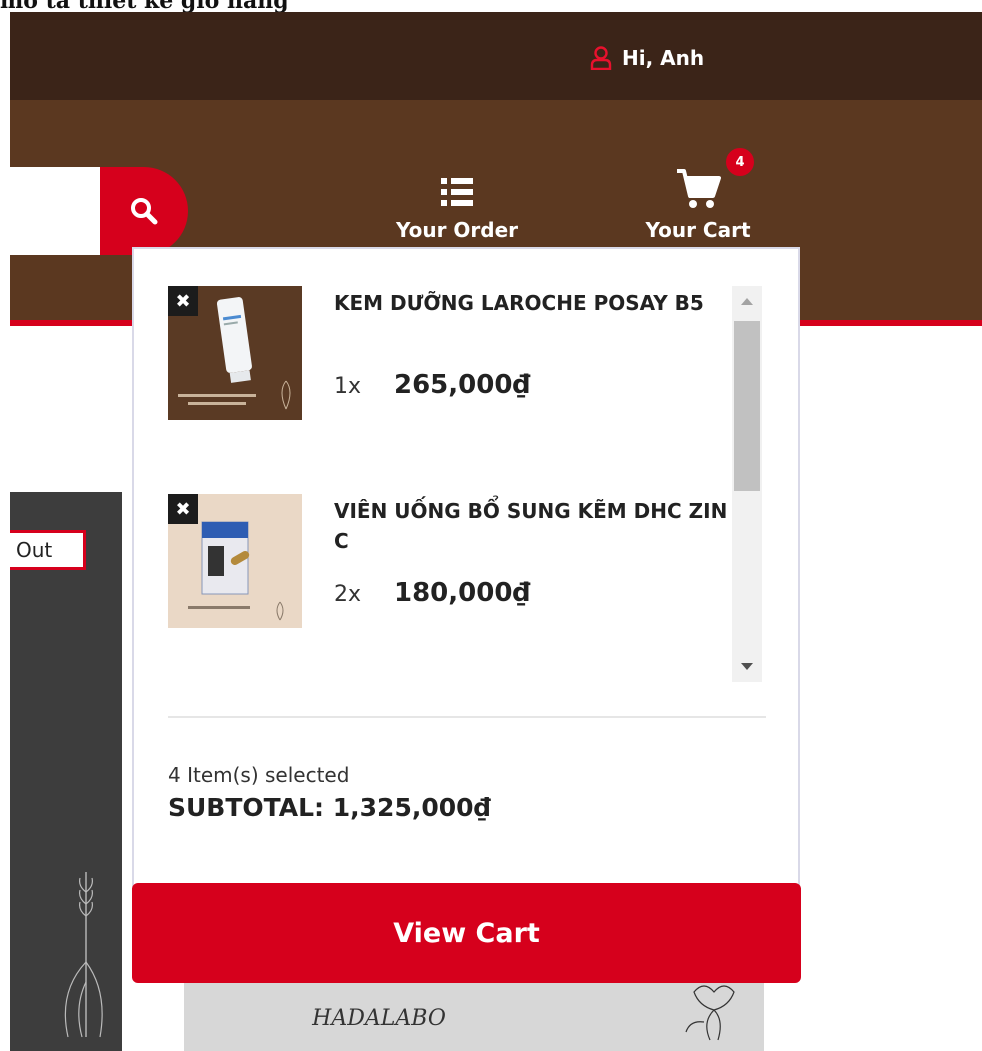  Describe the element at coordinates (534, 526) in the screenshot. I see `item-name: VIÊN UỐNG BỔ SUNG KẼM DHC ZIN C` at that location.